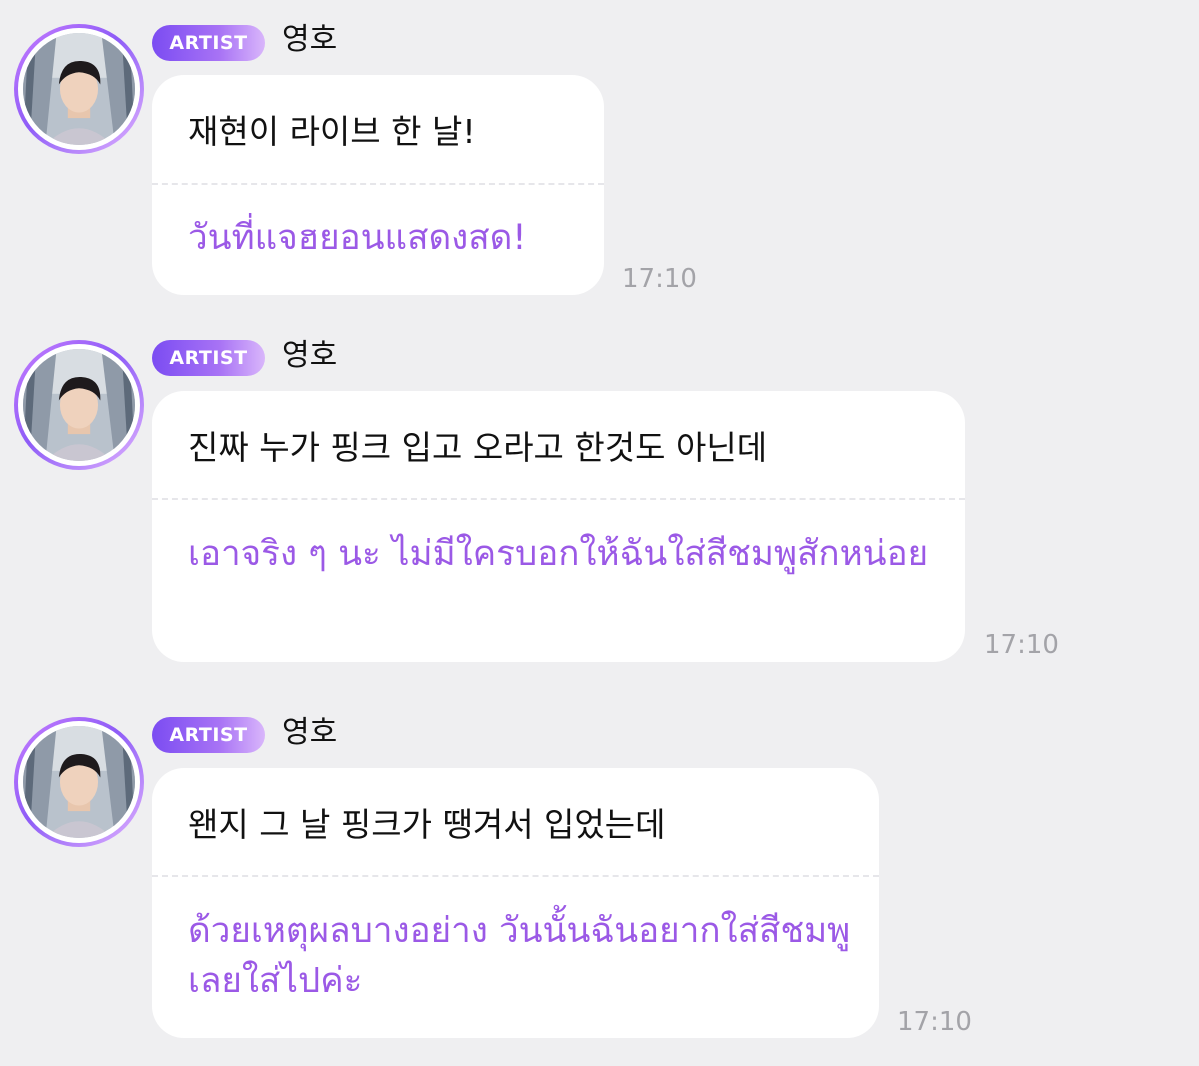 This screenshot has height=1066, width=1199. Describe the element at coordinates (427, 824) in the screenshot. I see `korean-text: 왠지 그 날 핑크가 땡겨서 입었는데` at that location.